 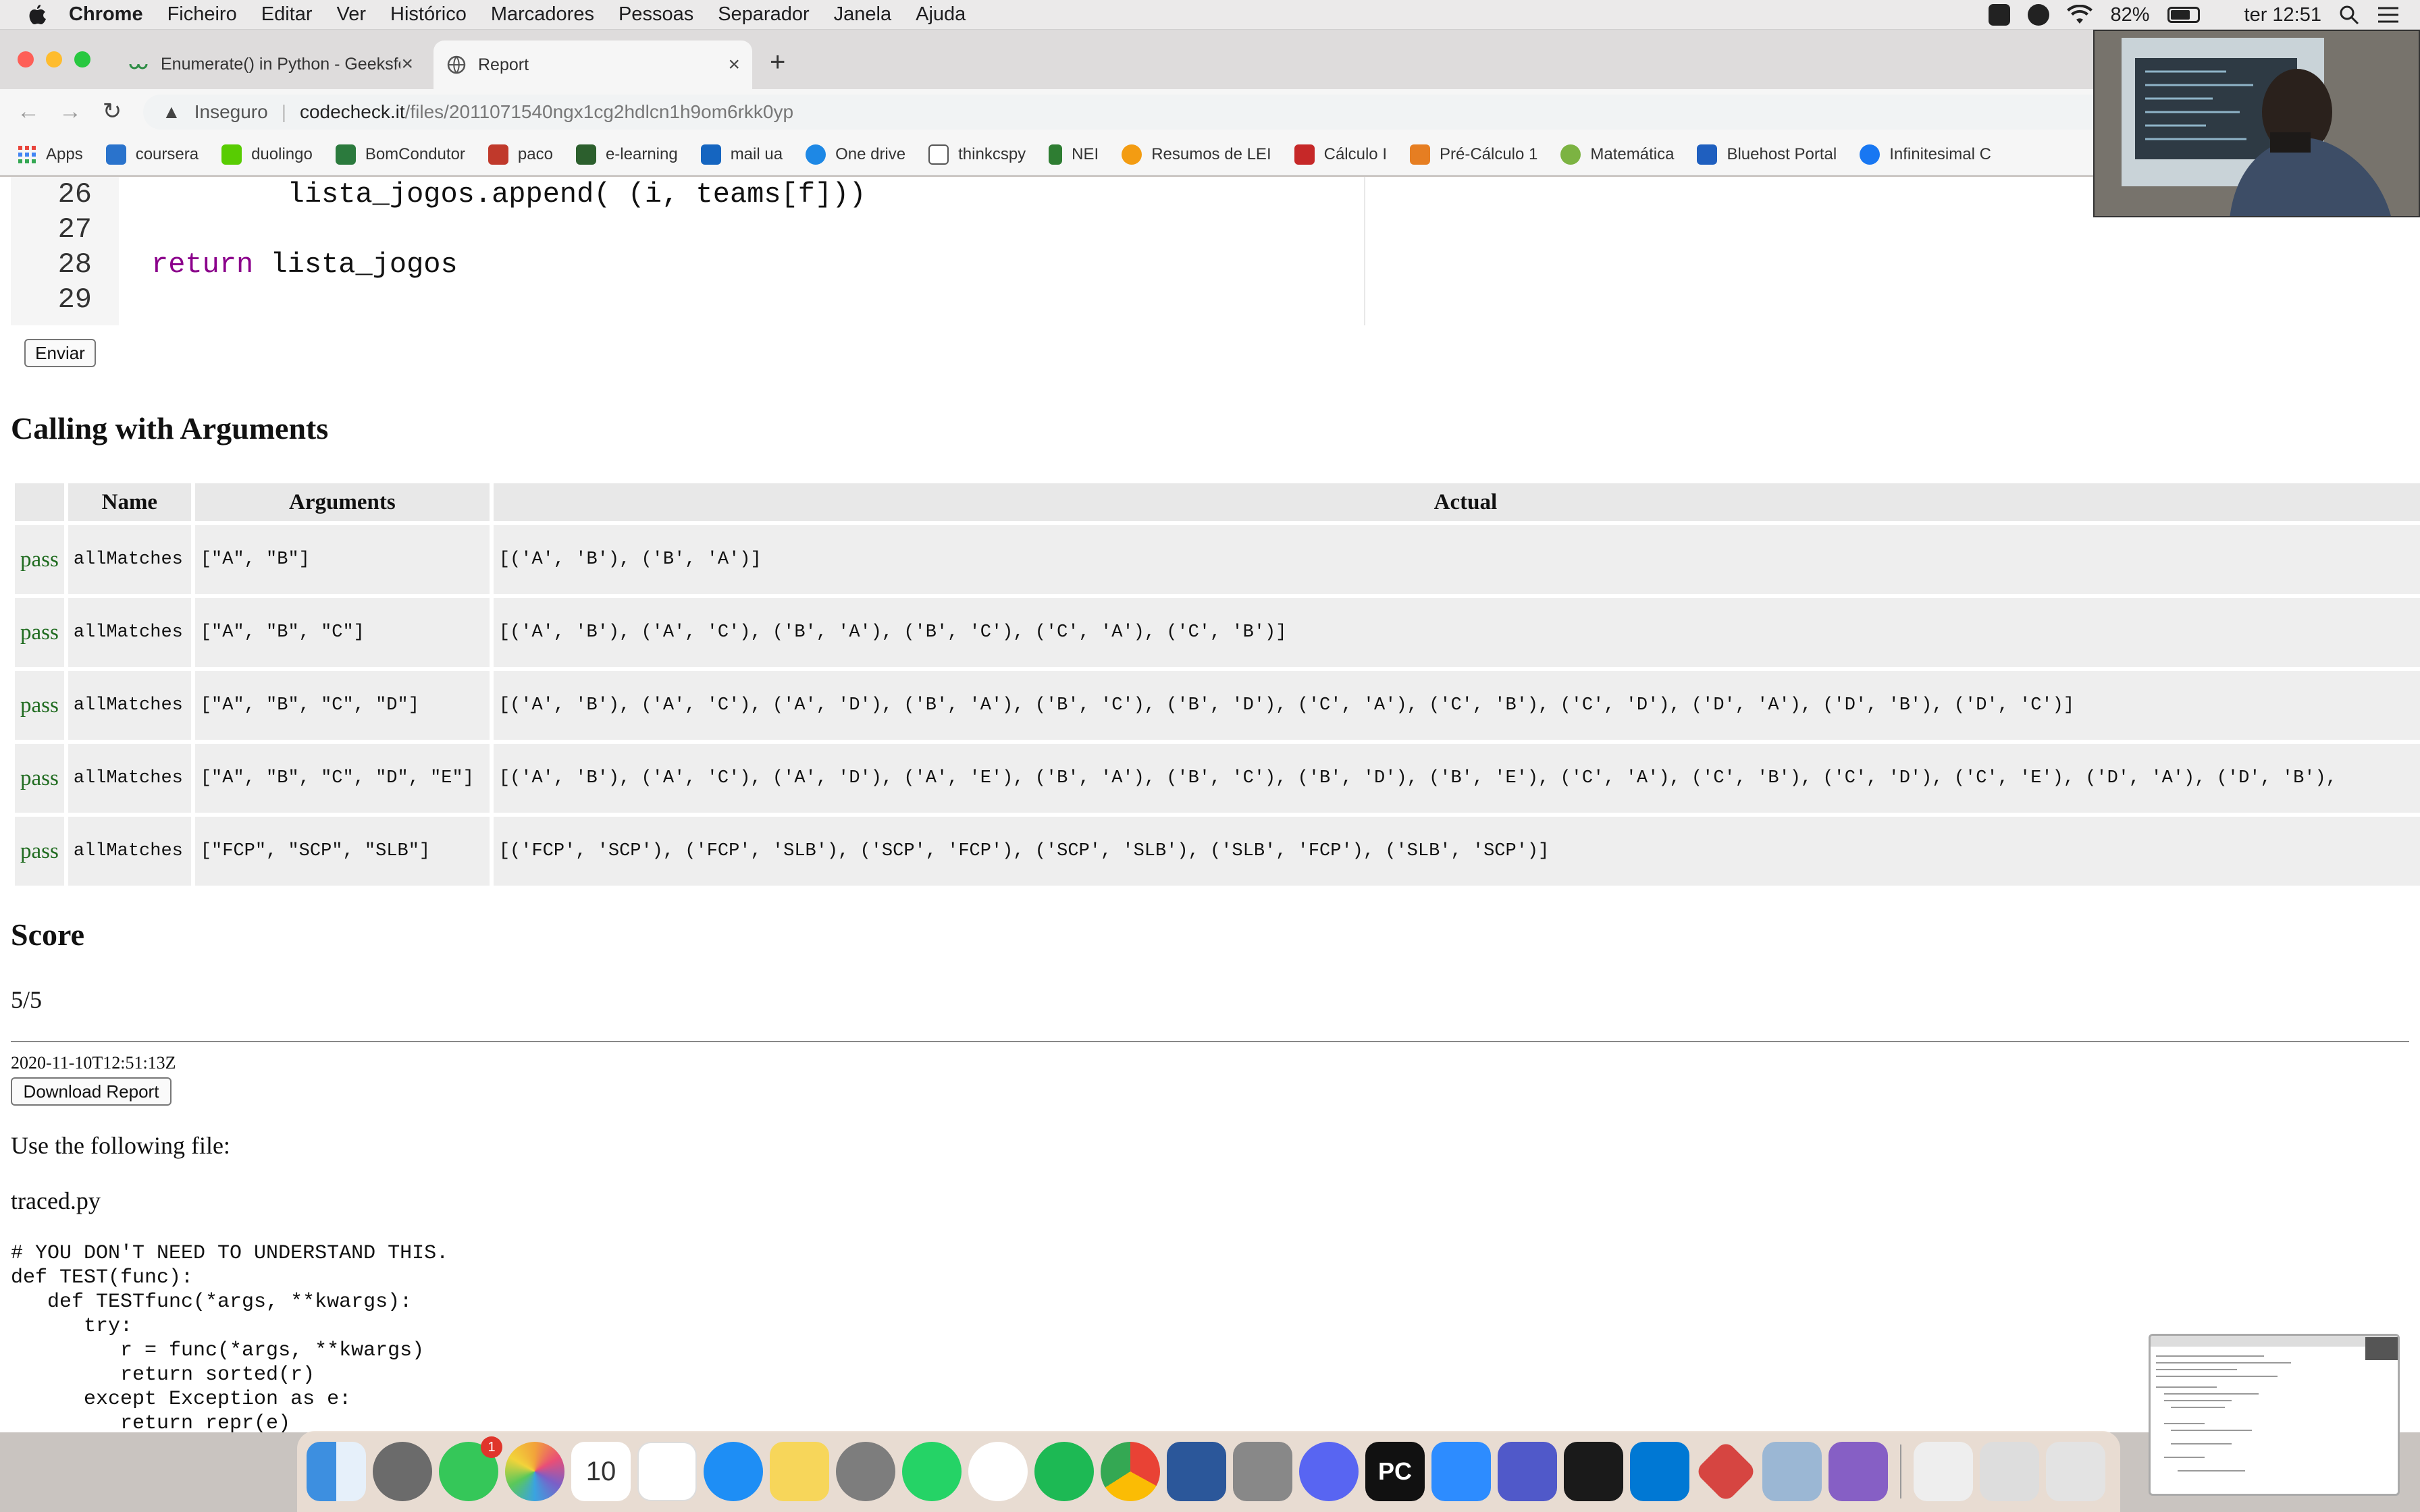 What do you see at coordinates (1858, 1471) in the screenshot?
I see `visual-studio-icon` at bounding box center [1858, 1471].